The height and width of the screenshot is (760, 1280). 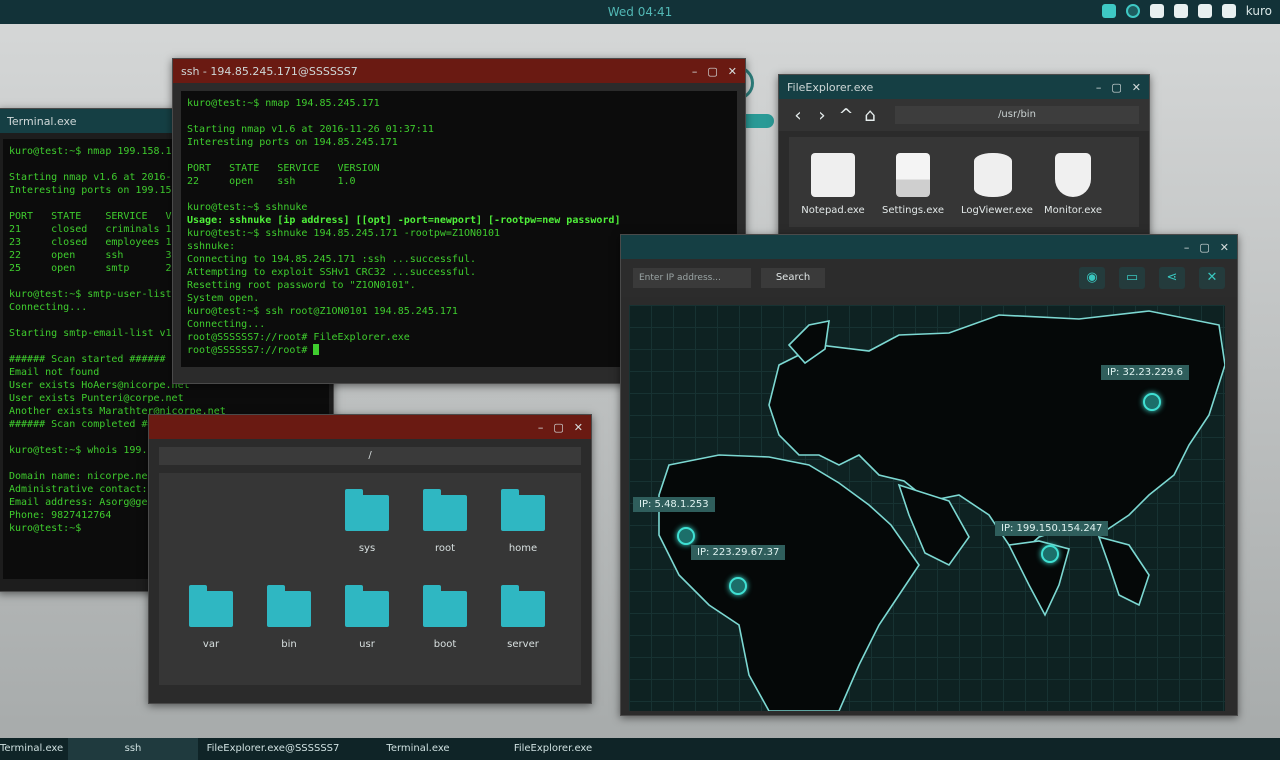 I want to click on chat-icon, so click(x=1180, y=11).